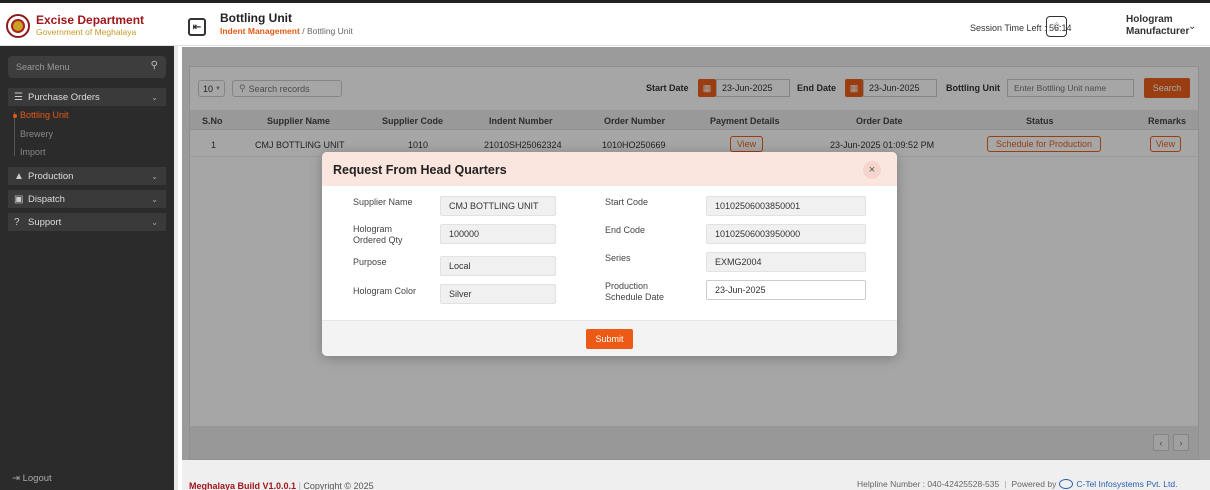 Image resolution: width=1210 pixels, height=490 pixels. Describe the element at coordinates (51, 176) in the screenshot. I see `sidebar-item-label: Production` at that location.